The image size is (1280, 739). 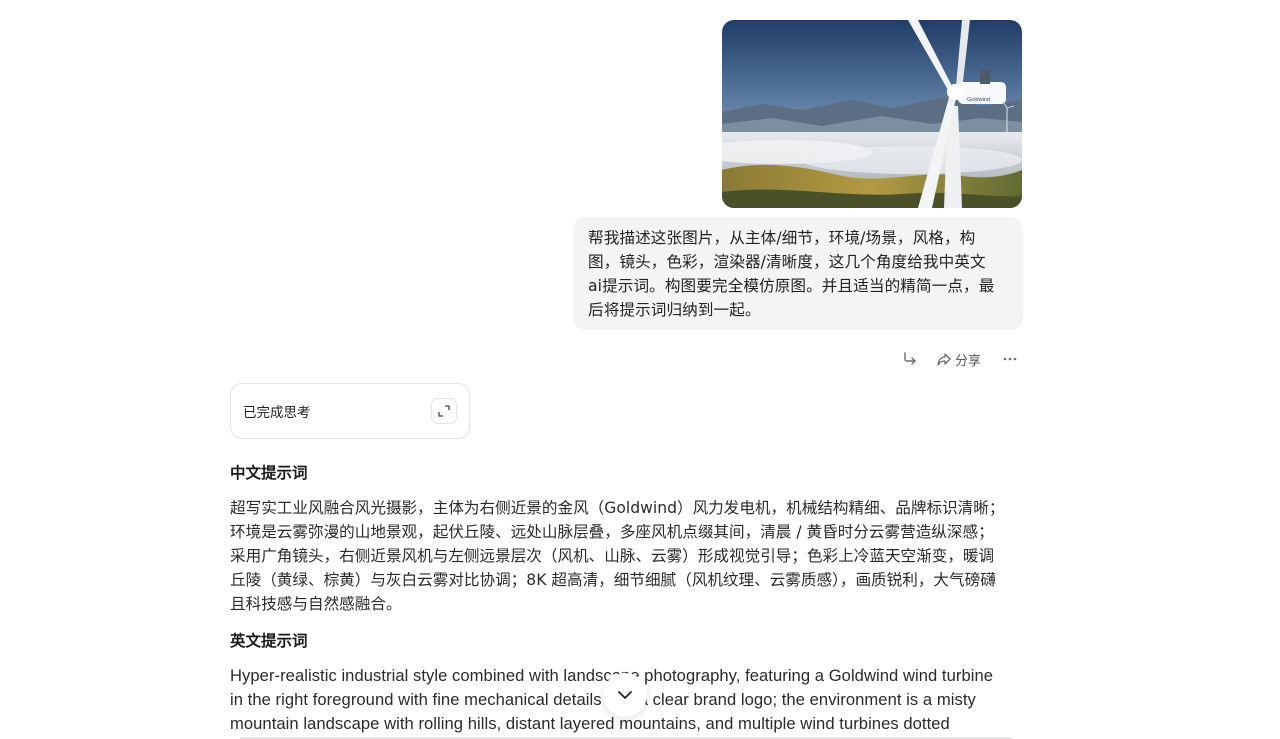 I want to click on brand-logo-text: Goldwind, so click(x=978, y=100).